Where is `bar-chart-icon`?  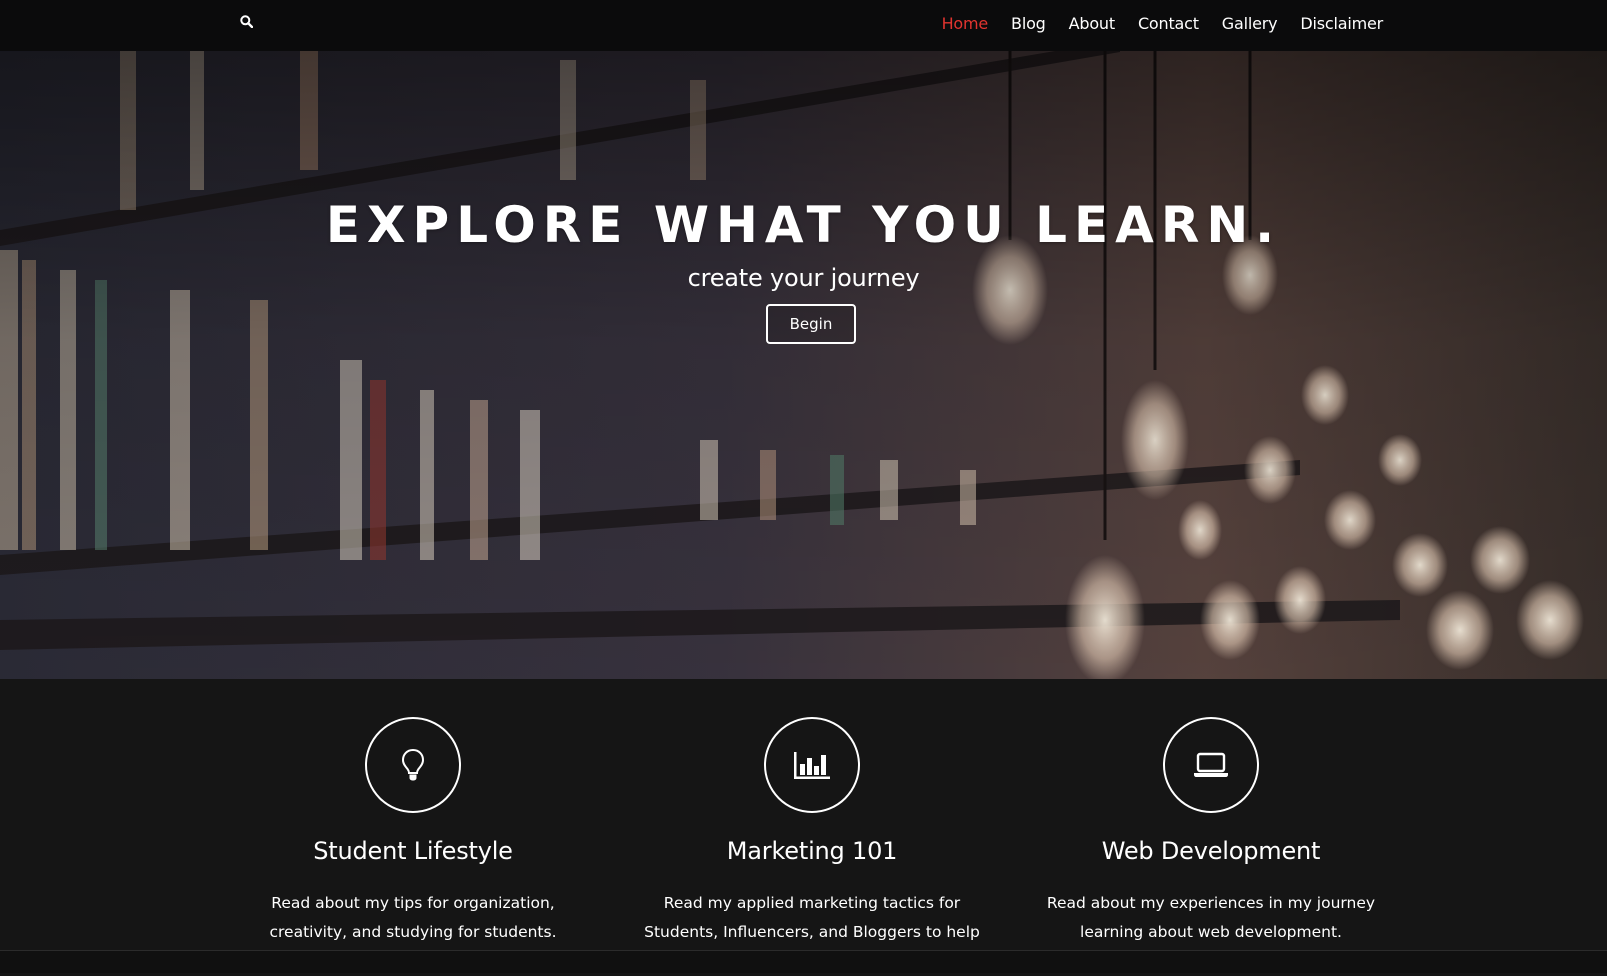
bar-chart-icon is located at coordinates (812, 765).